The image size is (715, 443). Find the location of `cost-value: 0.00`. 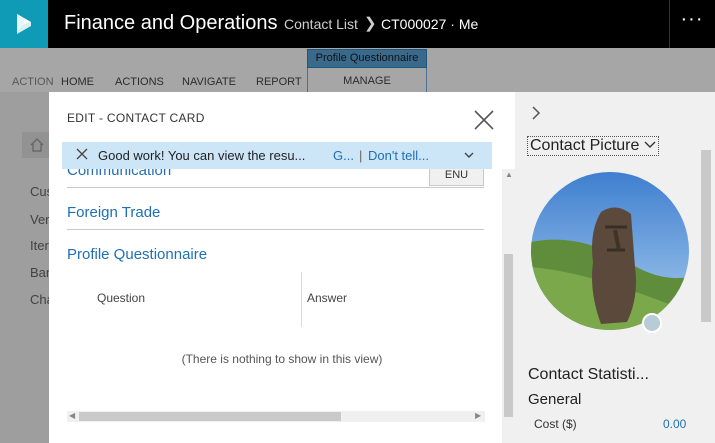

cost-value: 0.00 is located at coordinates (674, 424).